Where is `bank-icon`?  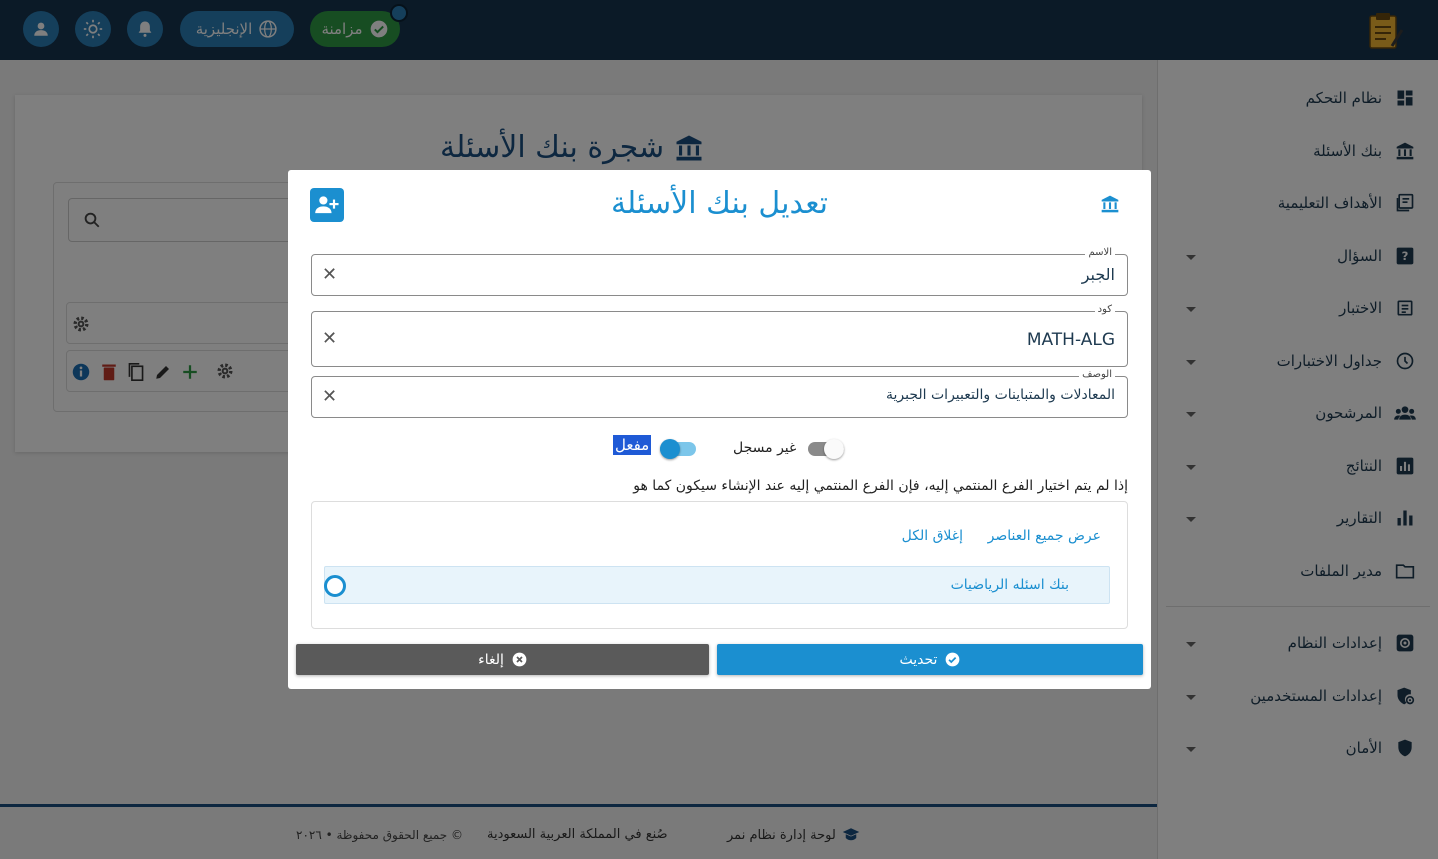
bank-icon is located at coordinates (1110, 206).